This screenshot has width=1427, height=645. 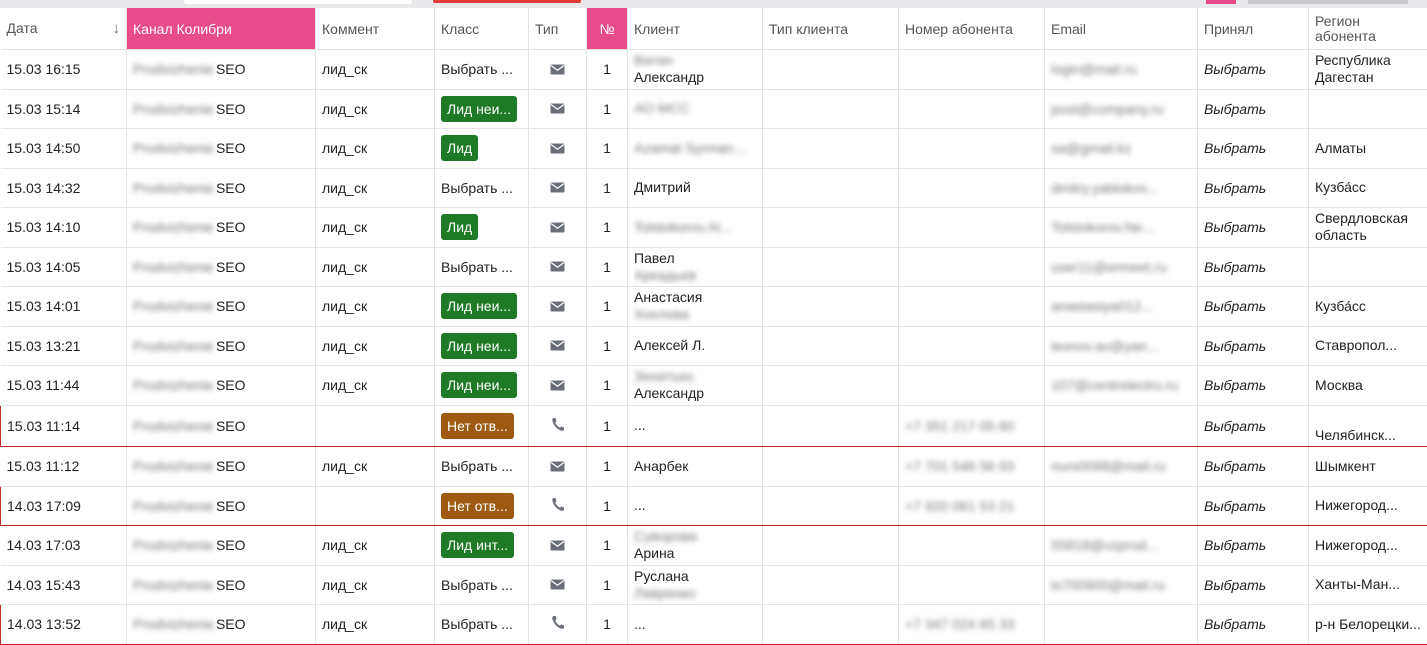 What do you see at coordinates (1121, 109) in the screenshot?
I see `cell-email: post@company.ru` at bounding box center [1121, 109].